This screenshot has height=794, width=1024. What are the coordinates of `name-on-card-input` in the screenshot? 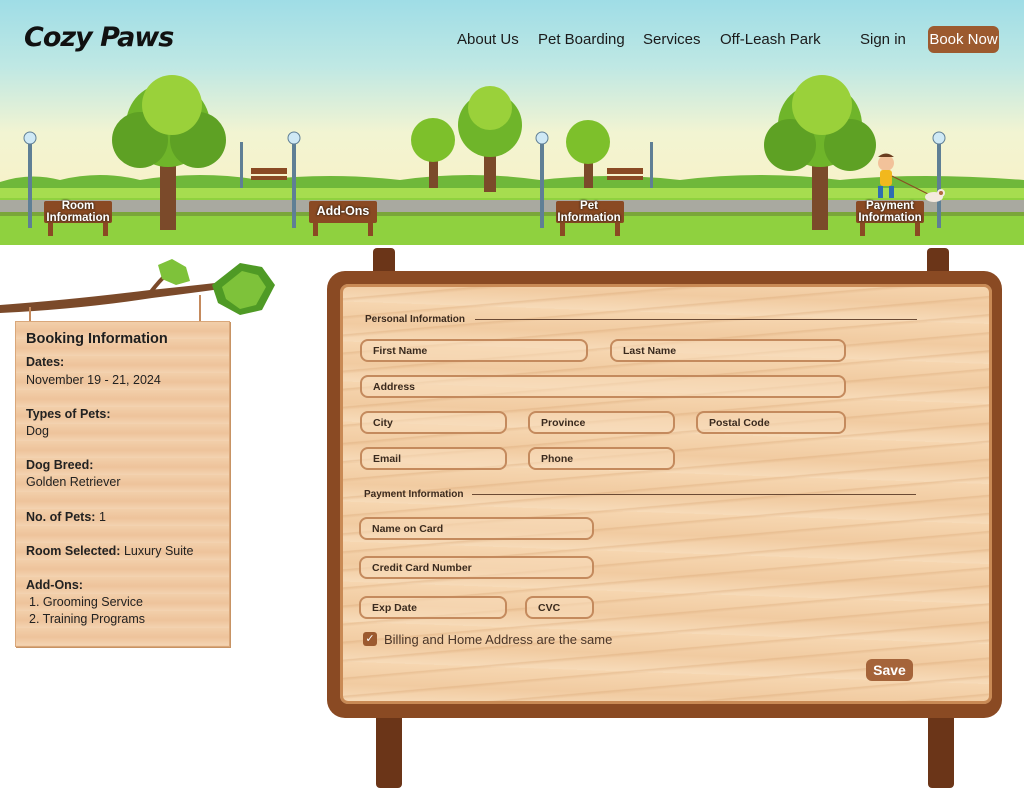 It's located at (476, 528).